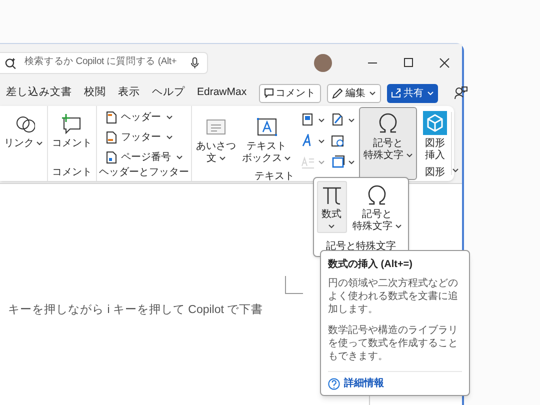 The width and height of the screenshot is (540, 405). Describe the element at coordinates (222, 93) in the screenshot. I see `ribbon-tab: EdrawMax` at that location.